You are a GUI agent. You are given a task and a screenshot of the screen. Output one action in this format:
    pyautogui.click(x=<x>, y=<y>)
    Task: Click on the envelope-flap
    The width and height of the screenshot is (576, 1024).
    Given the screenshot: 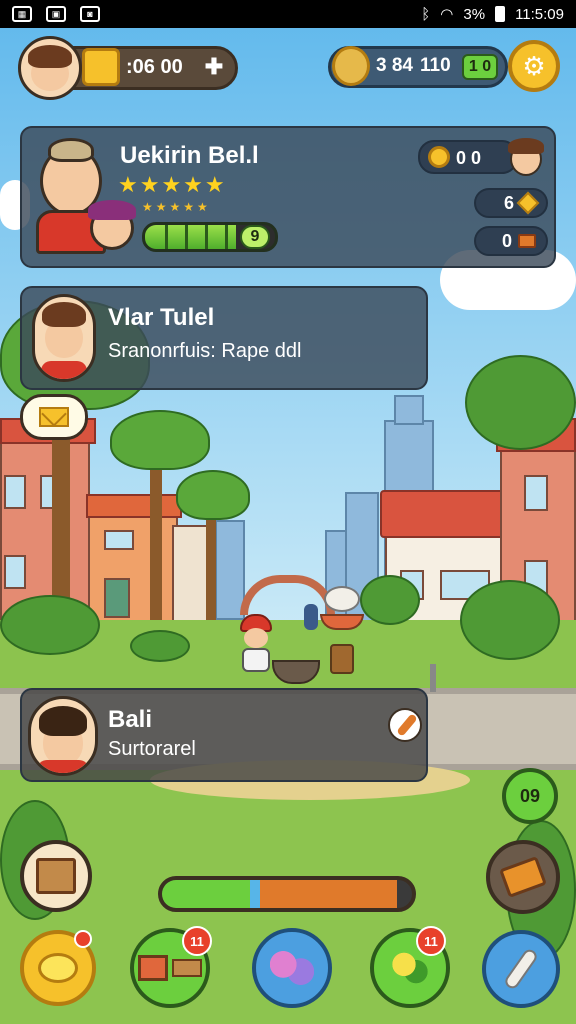 What is the action you would take?
    pyautogui.click(x=54, y=414)
    